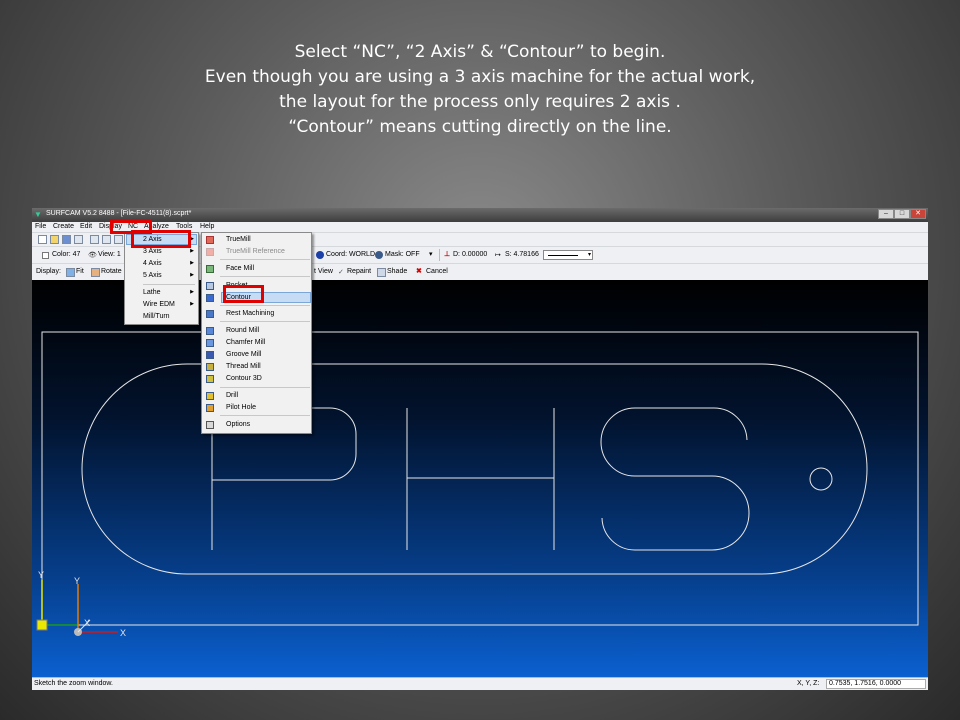 Image resolution: width=960 pixels, height=720 pixels. What do you see at coordinates (210, 298) in the screenshot?
I see `contour-icon` at bounding box center [210, 298].